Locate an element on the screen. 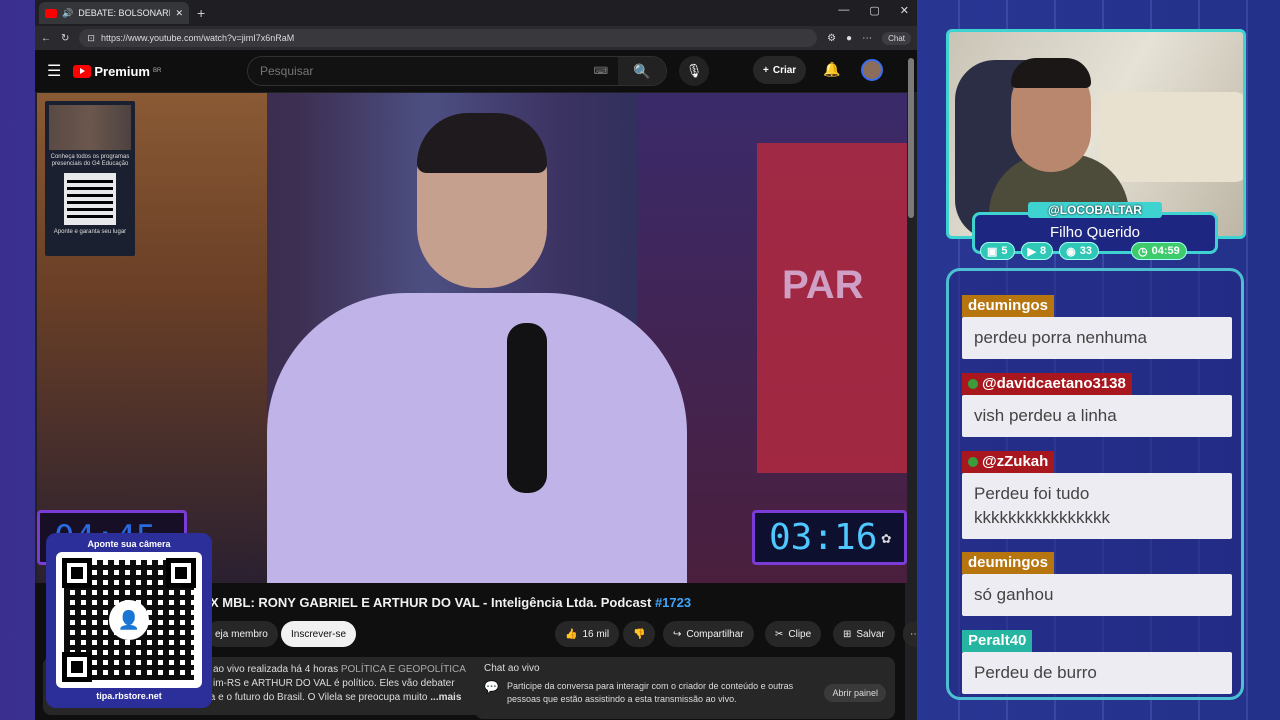 This screenshot has height=720, width=1280. chat-username: @zZukah is located at coordinates (1008, 462).